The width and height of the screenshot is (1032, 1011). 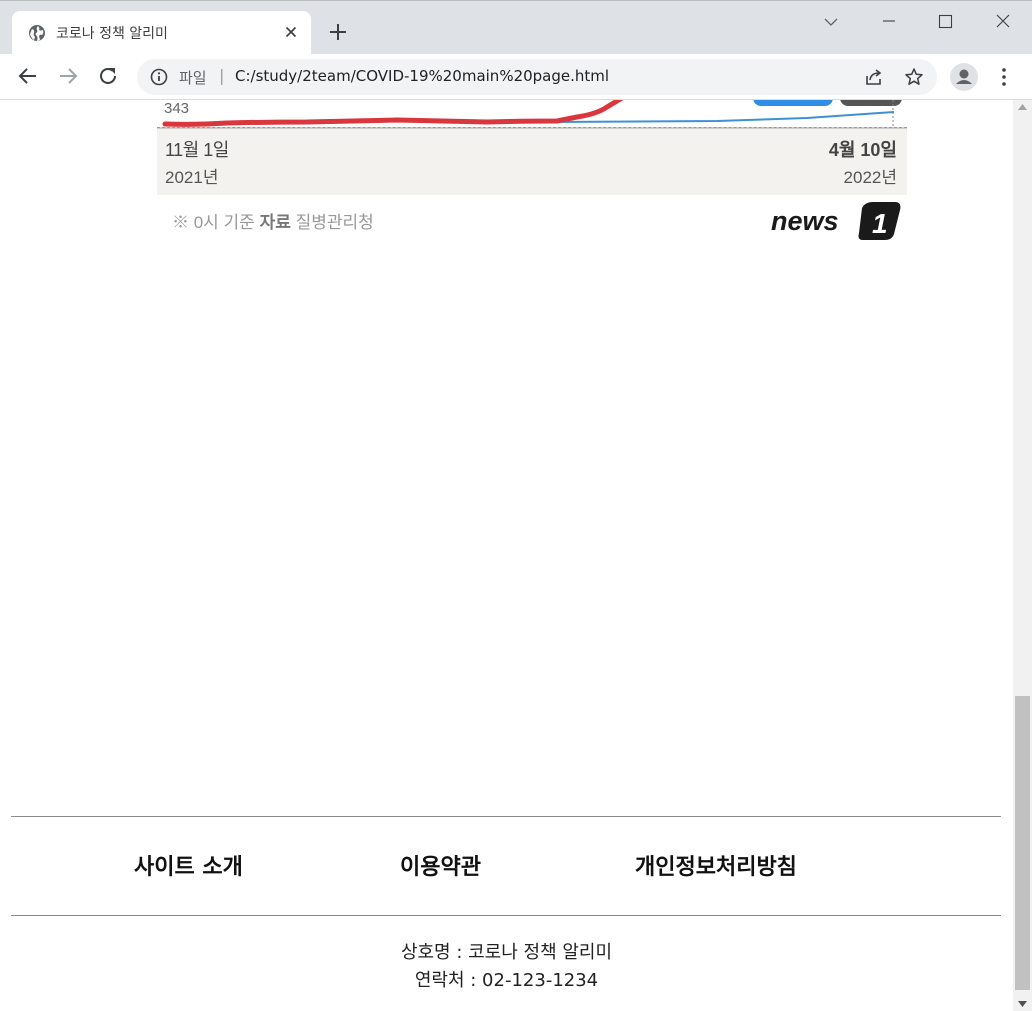 What do you see at coordinates (945, 22) in the screenshot?
I see `maximize-icon` at bounding box center [945, 22].